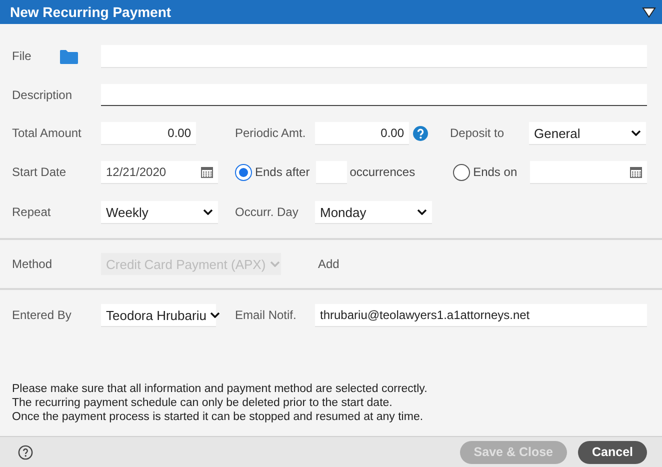  What do you see at coordinates (481, 315) in the screenshot?
I see `email-field: thrubariu@teolawyers1.a1attorneys.net` at bounding box center [481, 315].